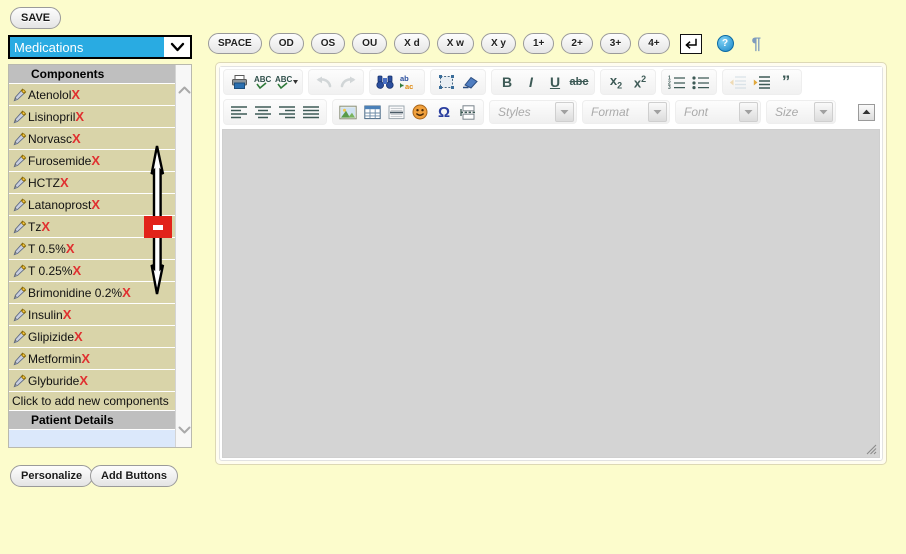 Image resolution: width=906 pixels, height=554 pixels. I want to click on personalize-button: Personalize, so click(52, 476).